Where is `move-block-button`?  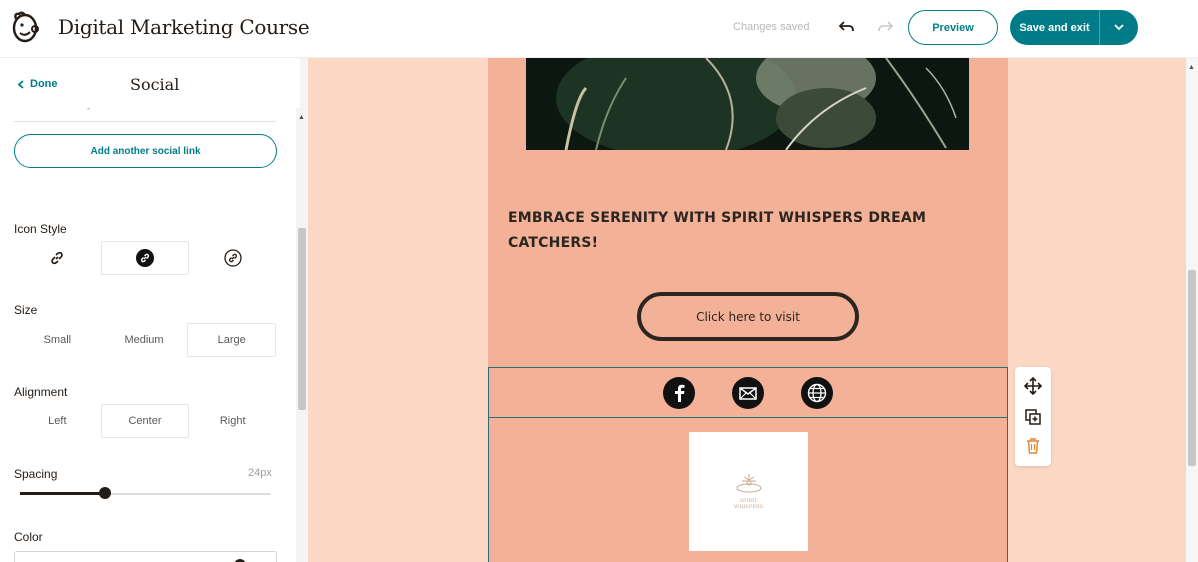
move-block-button is located at coordinates (1033, 386).